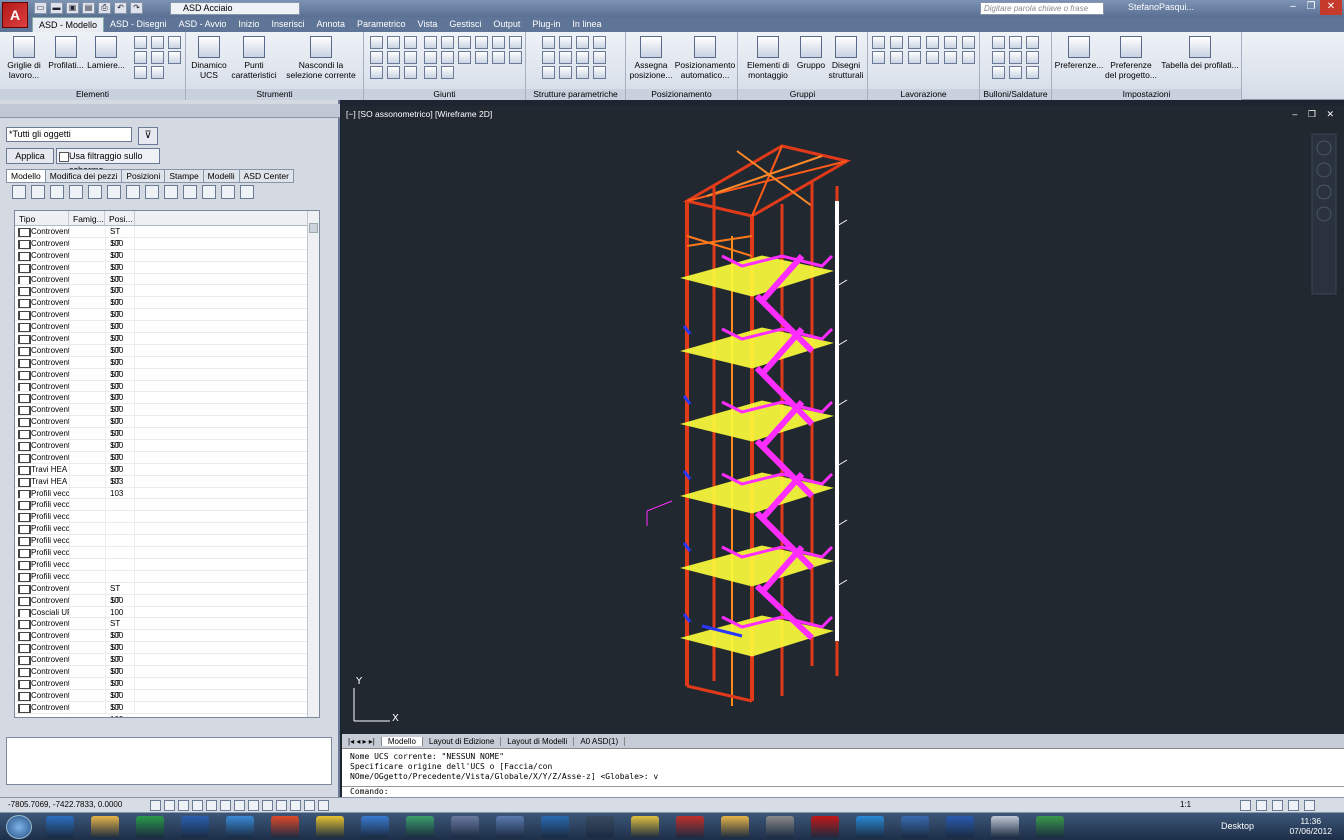  I want to click on tab-gestisci: Gestisci, so click(465, 24).